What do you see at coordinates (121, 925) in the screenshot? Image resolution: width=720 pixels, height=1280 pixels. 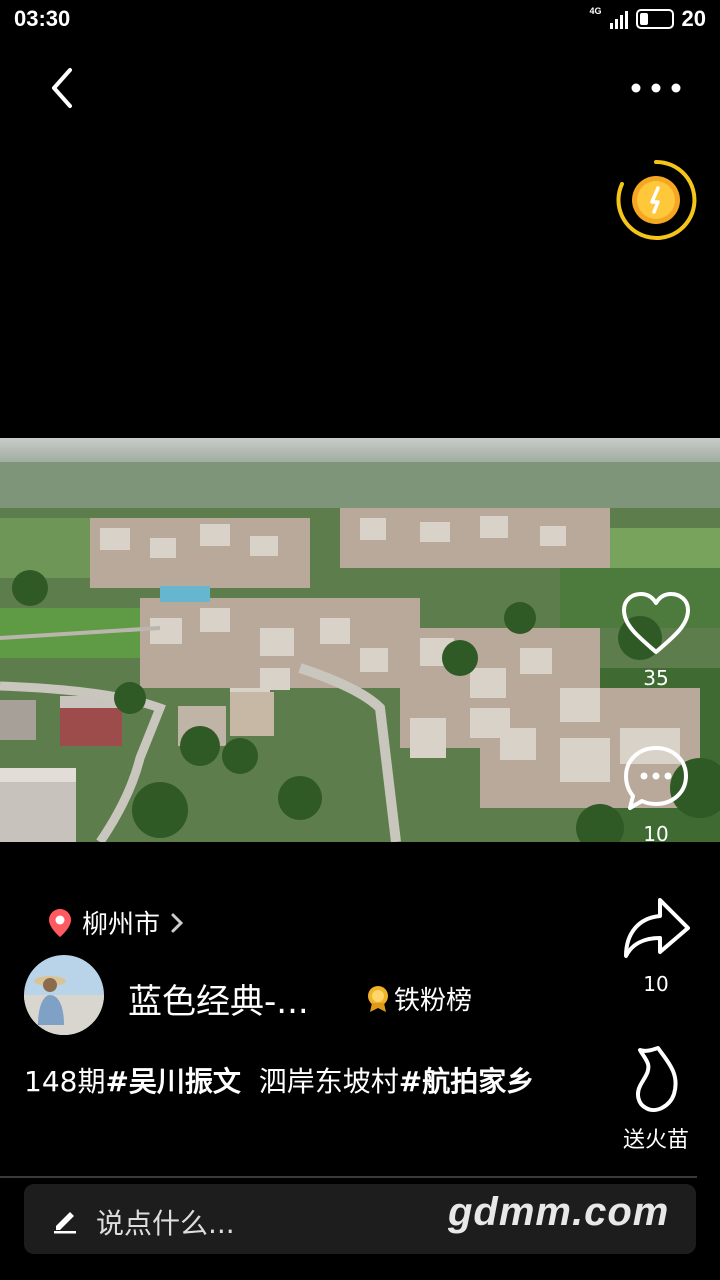 I see `location-name: 柳州市` at bounding box center [121, 925].